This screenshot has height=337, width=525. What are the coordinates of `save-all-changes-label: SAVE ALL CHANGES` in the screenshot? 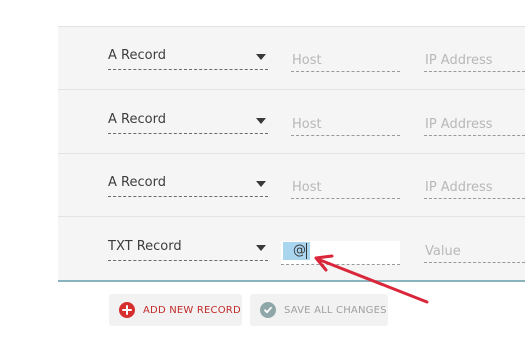 It's located at (335, 310).